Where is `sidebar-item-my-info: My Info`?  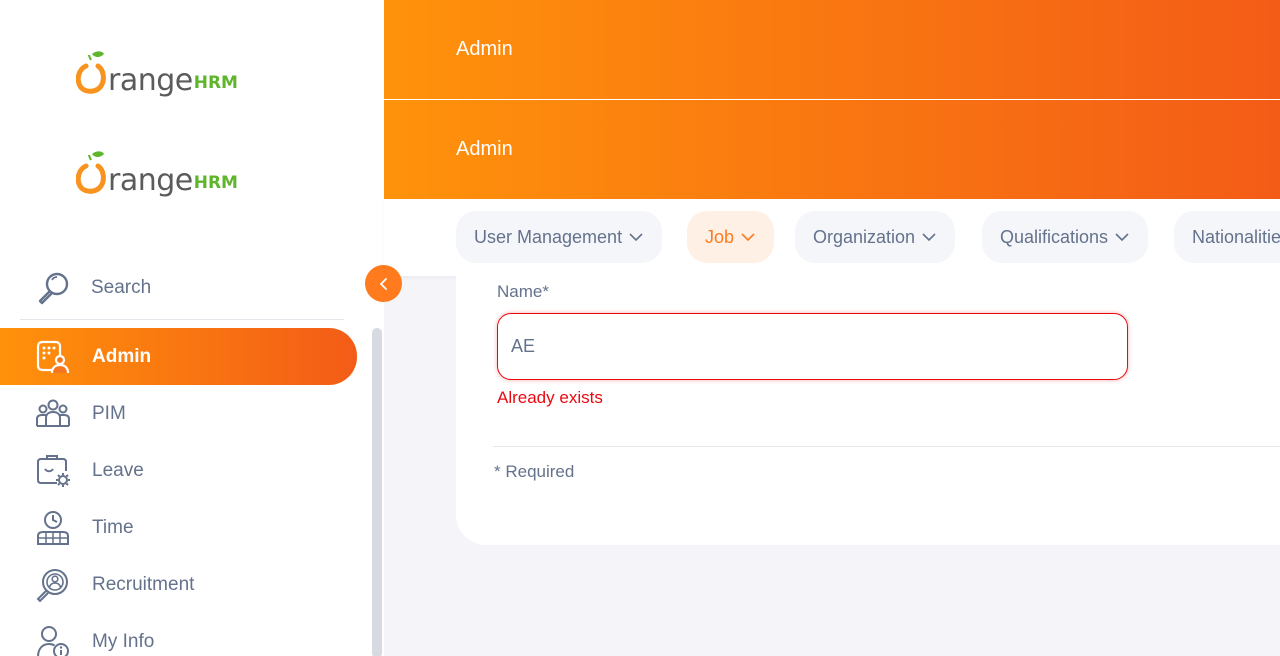 sidebar-item-my-info: My Info is located at coordinates (180, 634).